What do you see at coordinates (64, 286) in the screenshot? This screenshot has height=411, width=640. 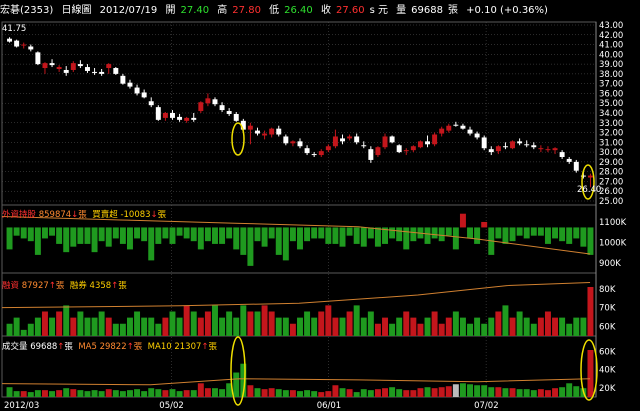 I see `margin-panel-legend: 融資 87927↑張 融券 4358↑張` at bounding box center [64, 286].